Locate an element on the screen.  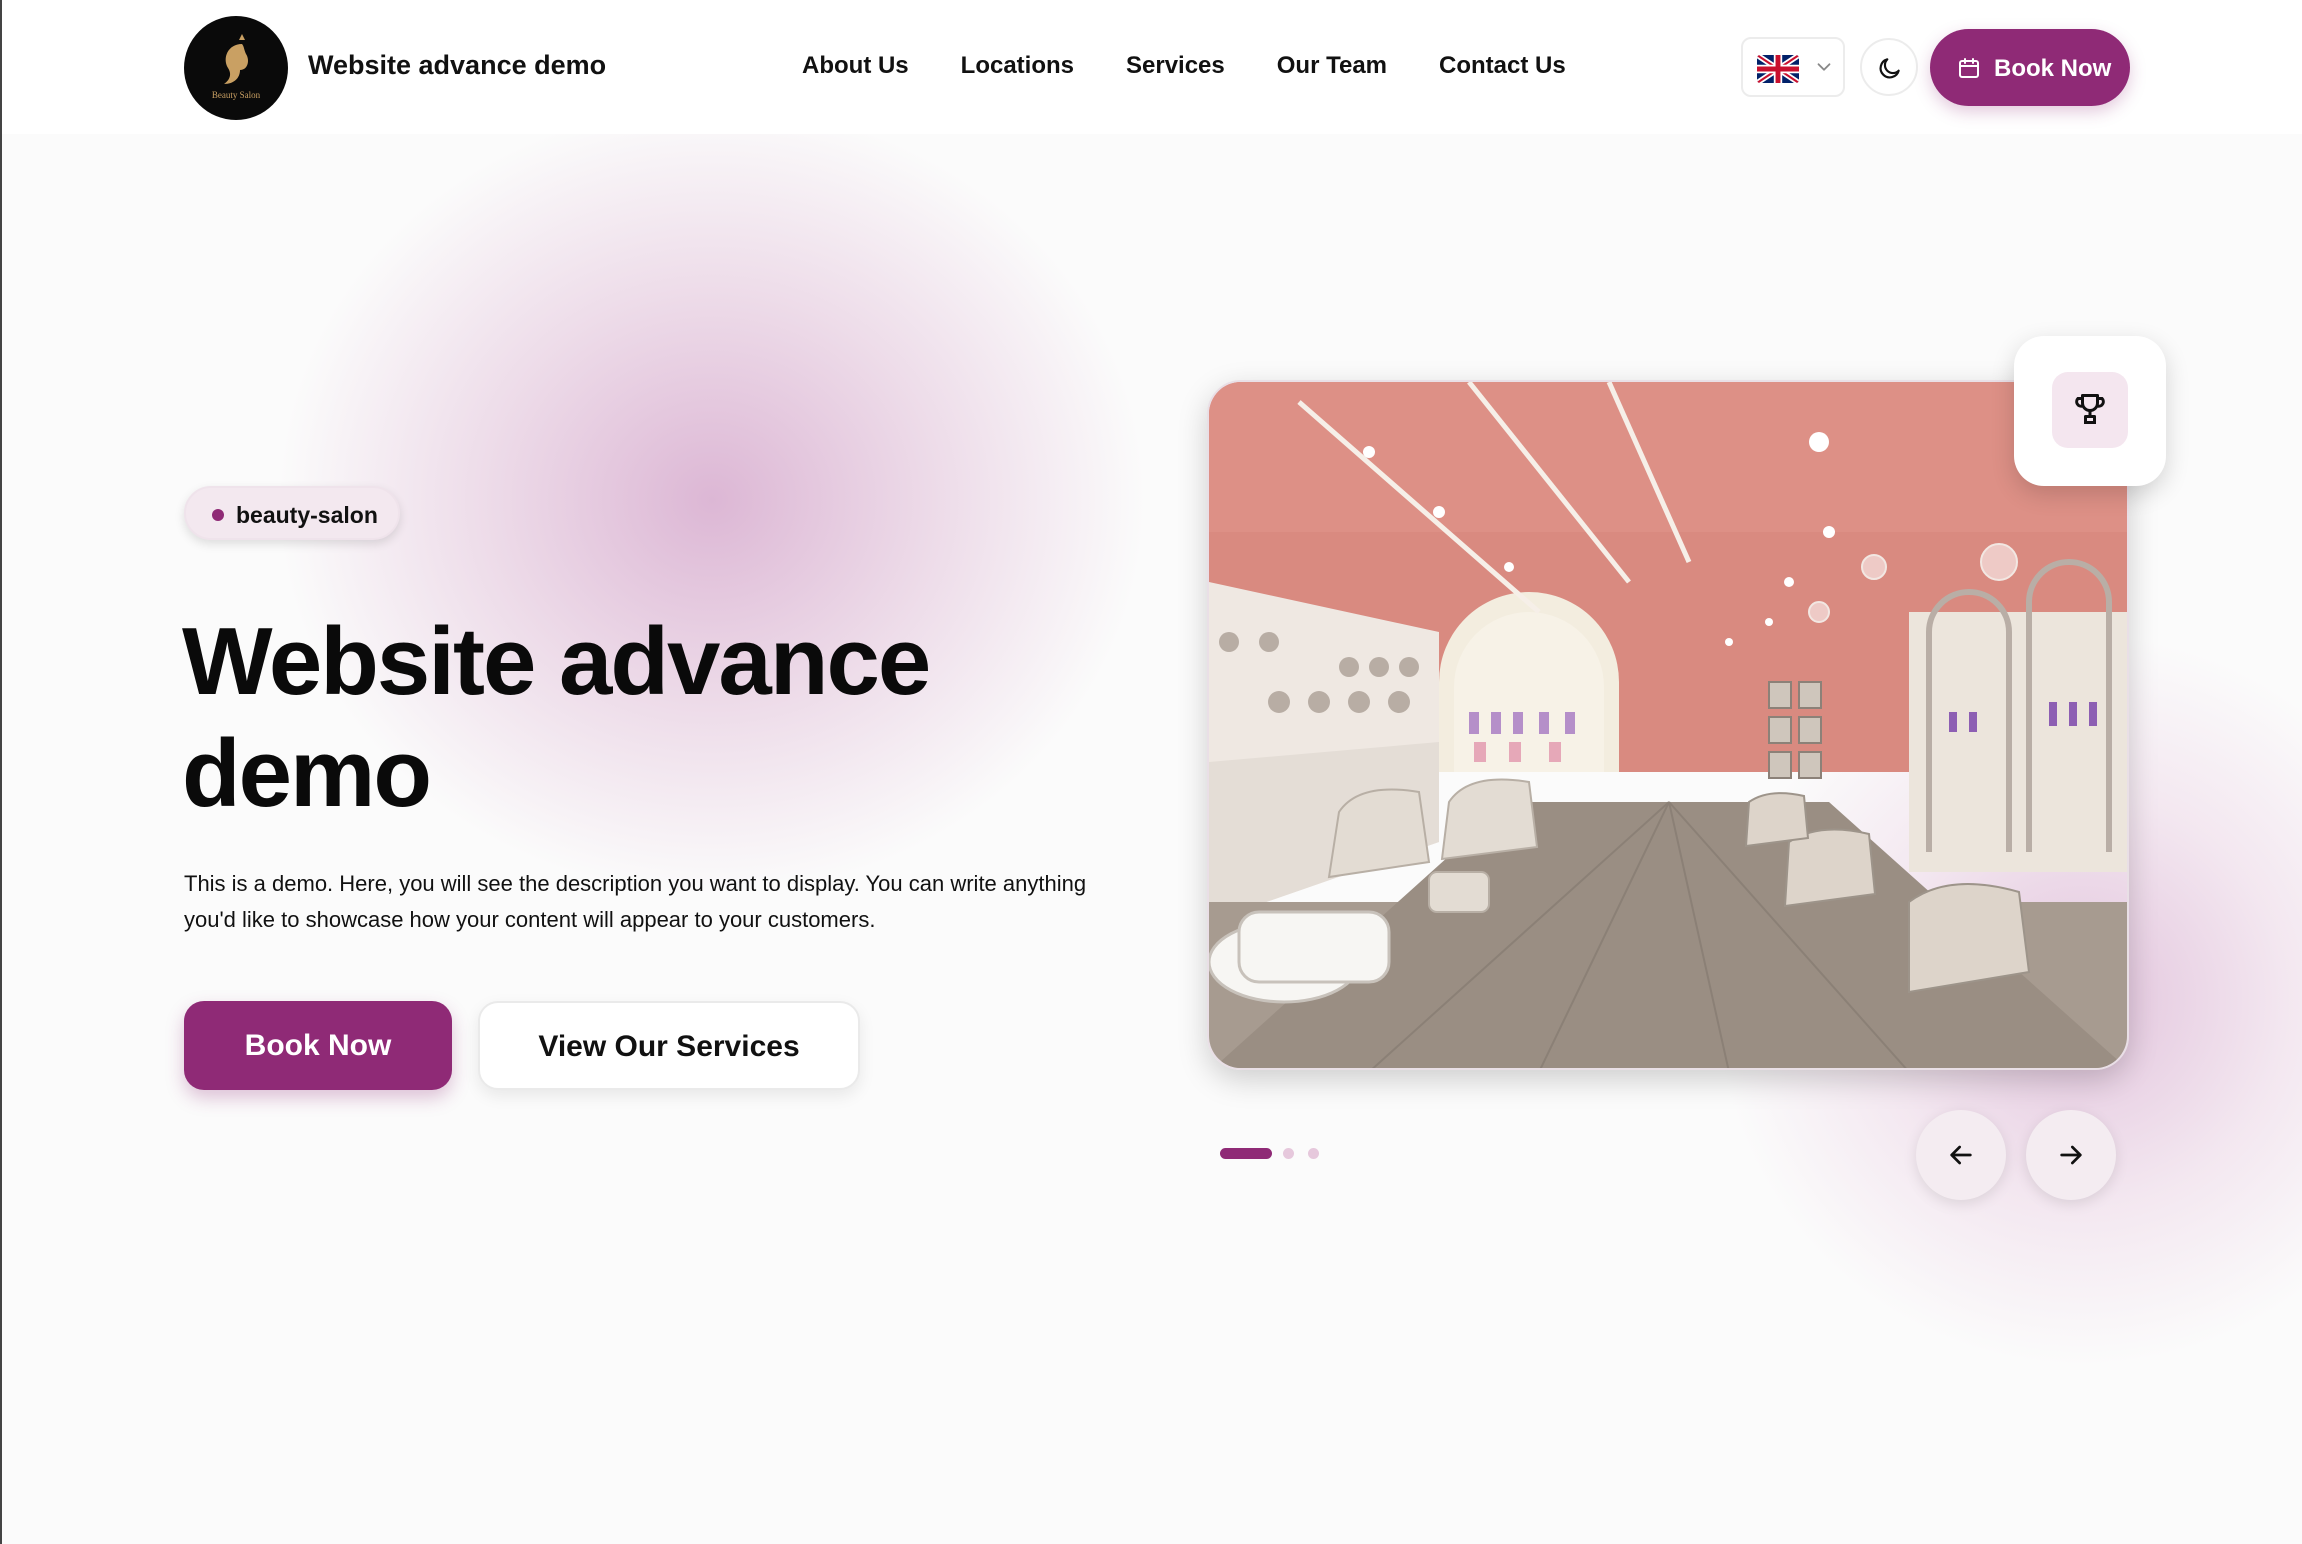
view-services-label: View Our Services is located at coordinates (669, 1046).